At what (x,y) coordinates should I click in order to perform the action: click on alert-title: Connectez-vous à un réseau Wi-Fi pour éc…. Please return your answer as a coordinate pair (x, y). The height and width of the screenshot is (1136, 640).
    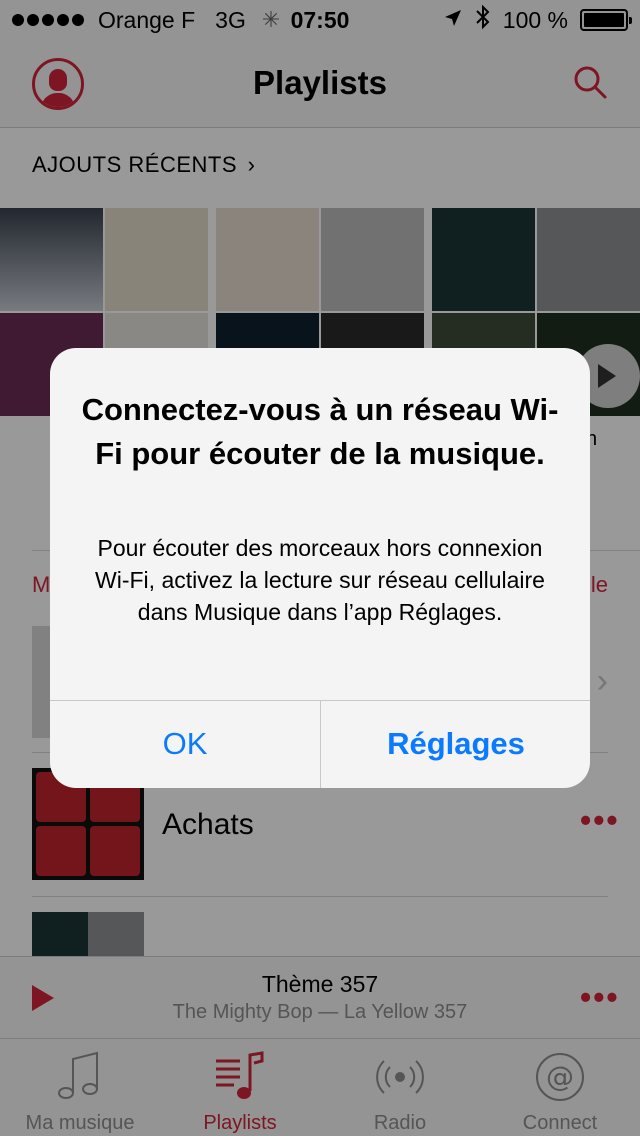
    Looking at the image, I should click on (320, 431).